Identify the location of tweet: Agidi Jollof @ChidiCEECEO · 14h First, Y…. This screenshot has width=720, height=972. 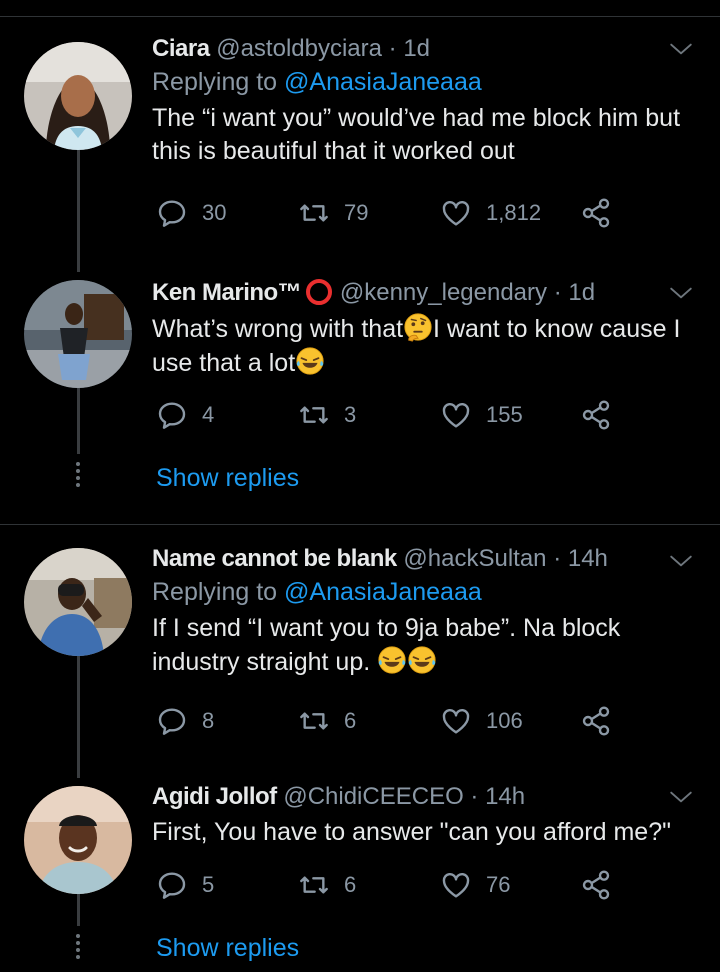
(422, 815).